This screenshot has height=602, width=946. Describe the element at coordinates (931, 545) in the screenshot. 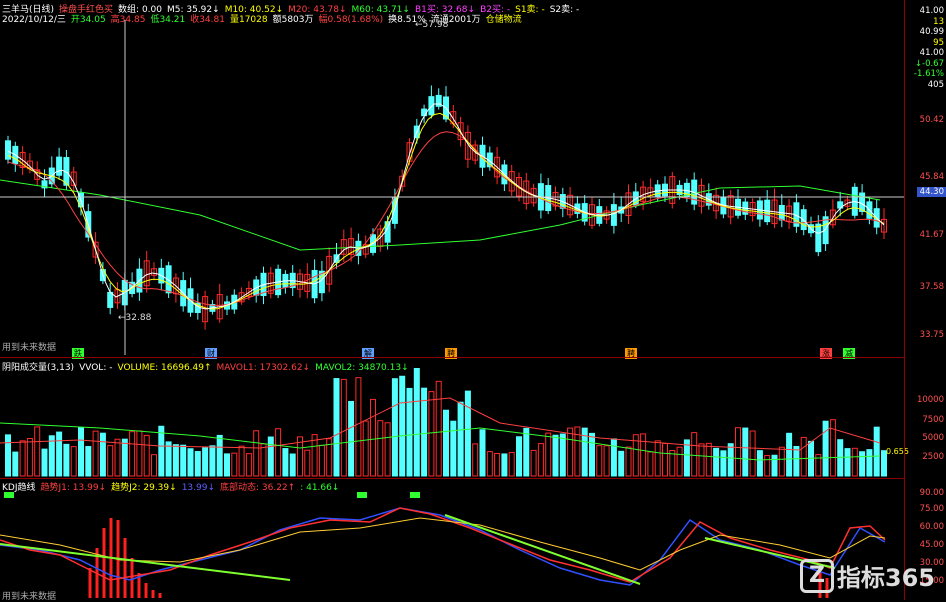

I see `kdj-tick: 45.00` at that location.